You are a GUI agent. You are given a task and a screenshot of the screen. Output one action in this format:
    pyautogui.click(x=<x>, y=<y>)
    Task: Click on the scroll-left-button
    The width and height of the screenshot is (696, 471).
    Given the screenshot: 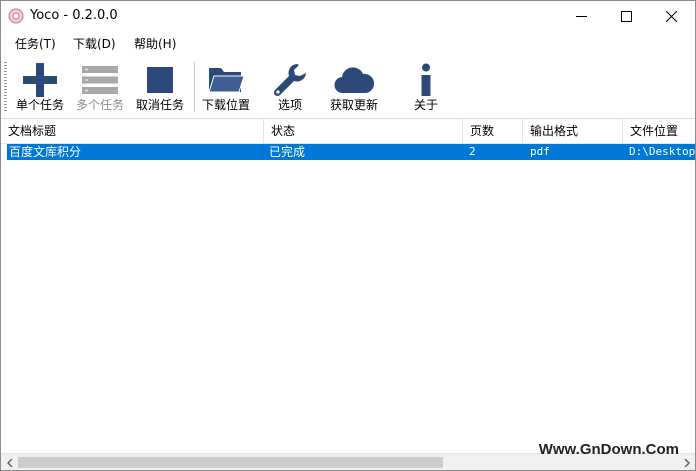 What is the action you would take?
    pyautogui.click(x=9, y=462)
    